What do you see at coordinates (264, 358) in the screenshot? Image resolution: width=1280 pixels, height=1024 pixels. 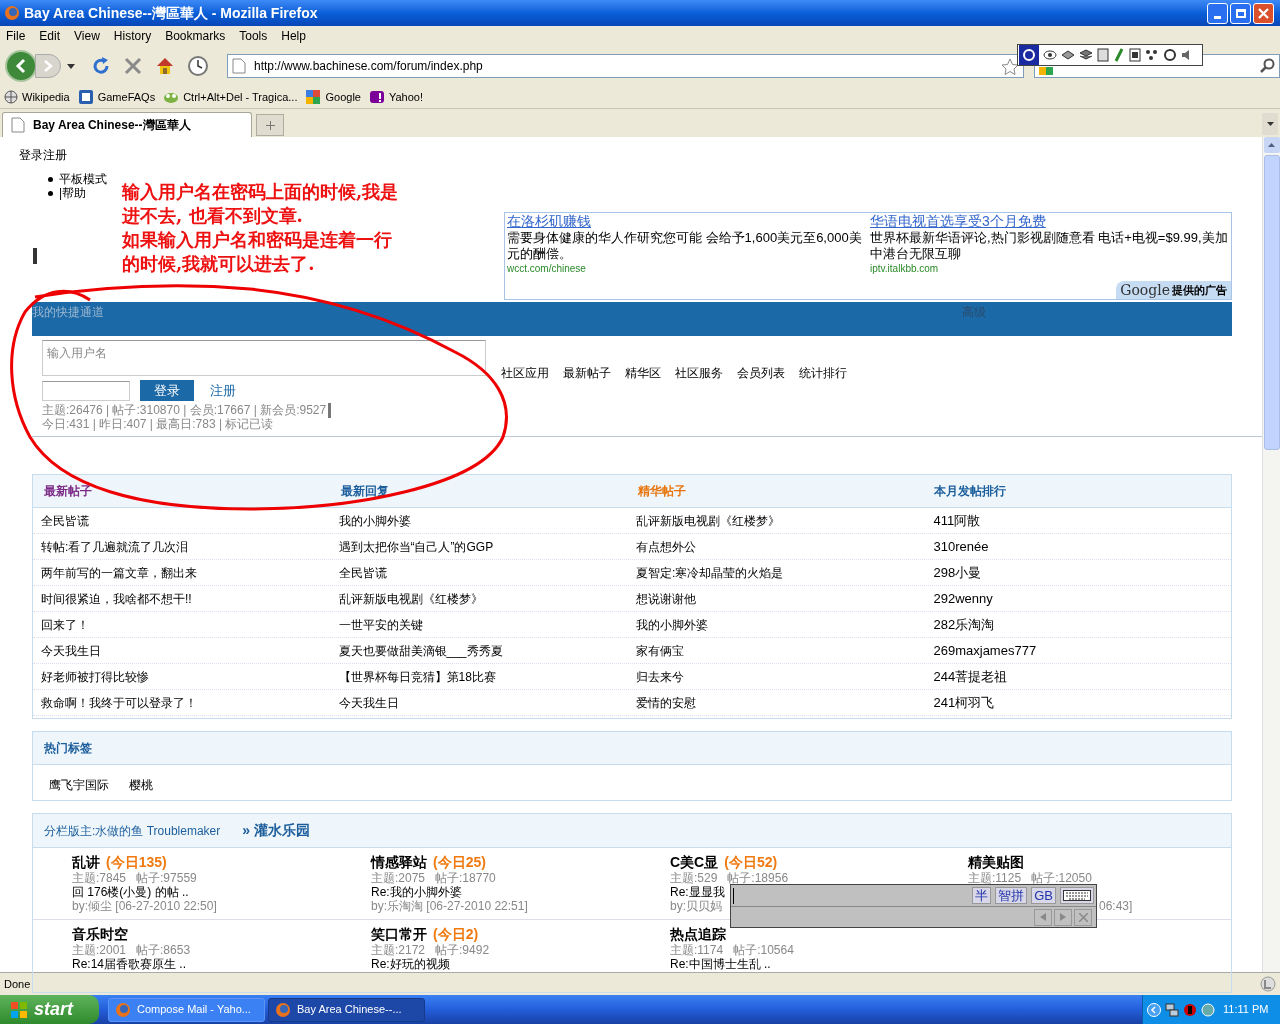 I see `username-field: 输入用户名` at bounding box center [264, 358].